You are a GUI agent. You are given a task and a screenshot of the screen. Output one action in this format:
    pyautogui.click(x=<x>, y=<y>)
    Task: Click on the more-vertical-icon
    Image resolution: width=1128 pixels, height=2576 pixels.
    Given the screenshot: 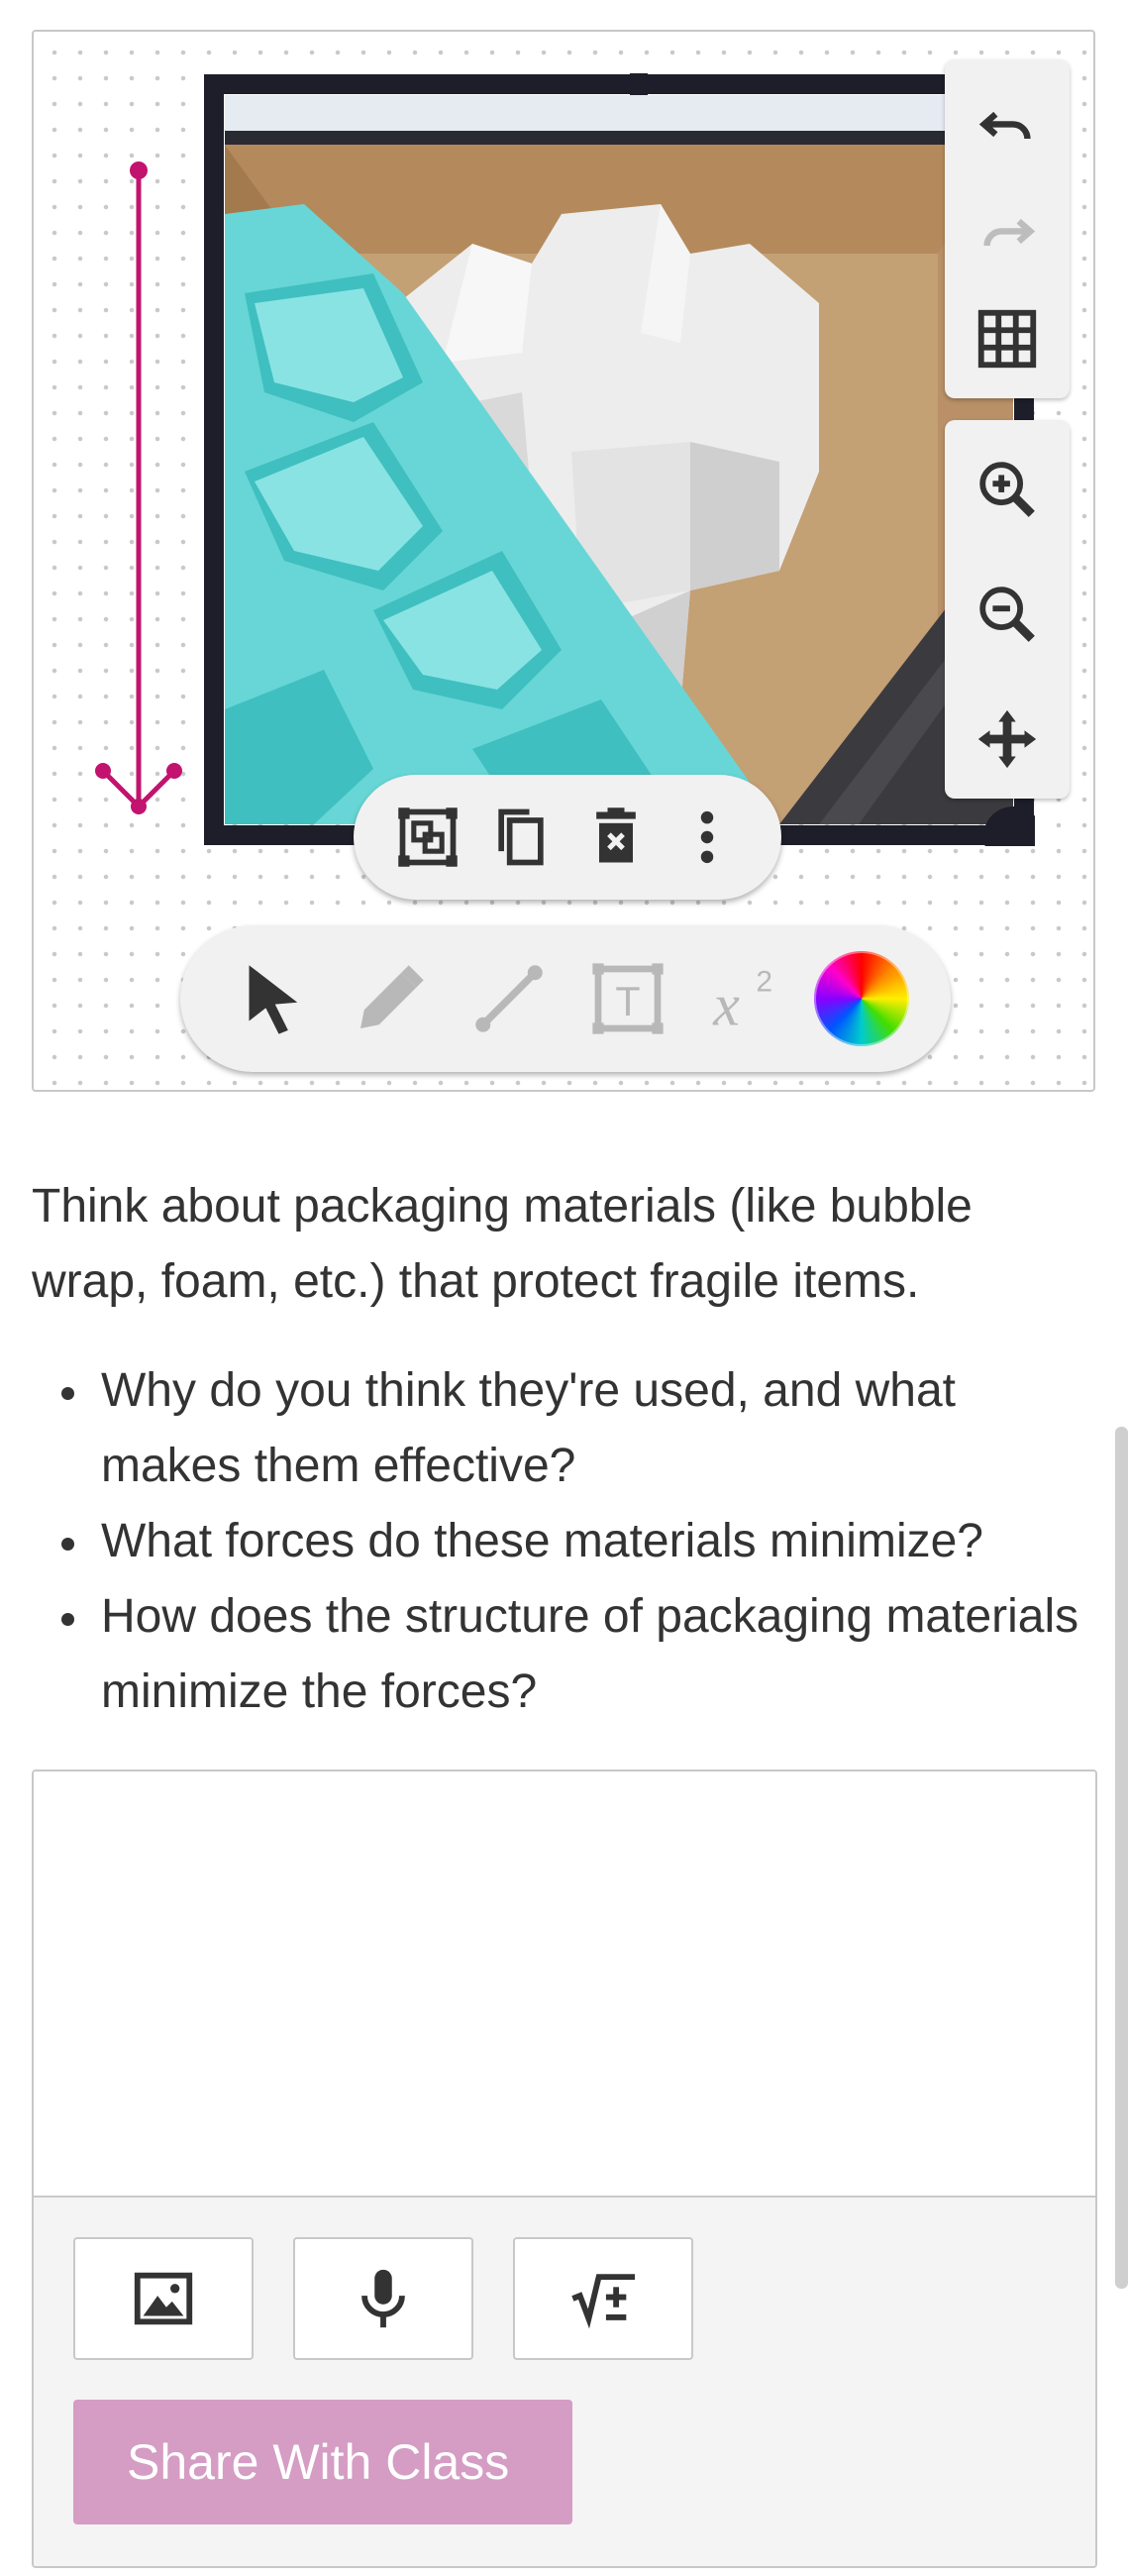 What is the action you would take?
    pyautogui.click(x=707, y=838)
    